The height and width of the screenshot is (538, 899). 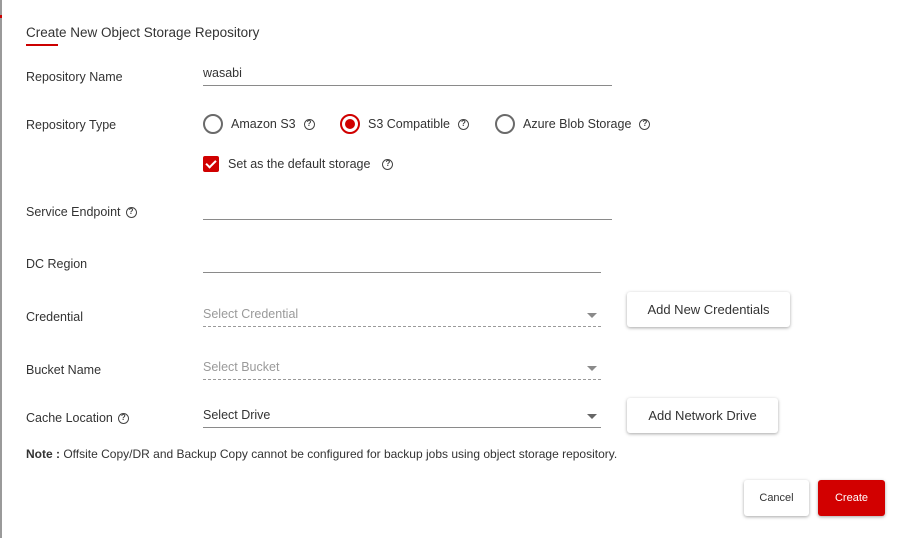 What do you see at coordinates (237, 415) in the screenshot?
I see `cache-location-value: Select Drive` at bounding box center [237, 415].